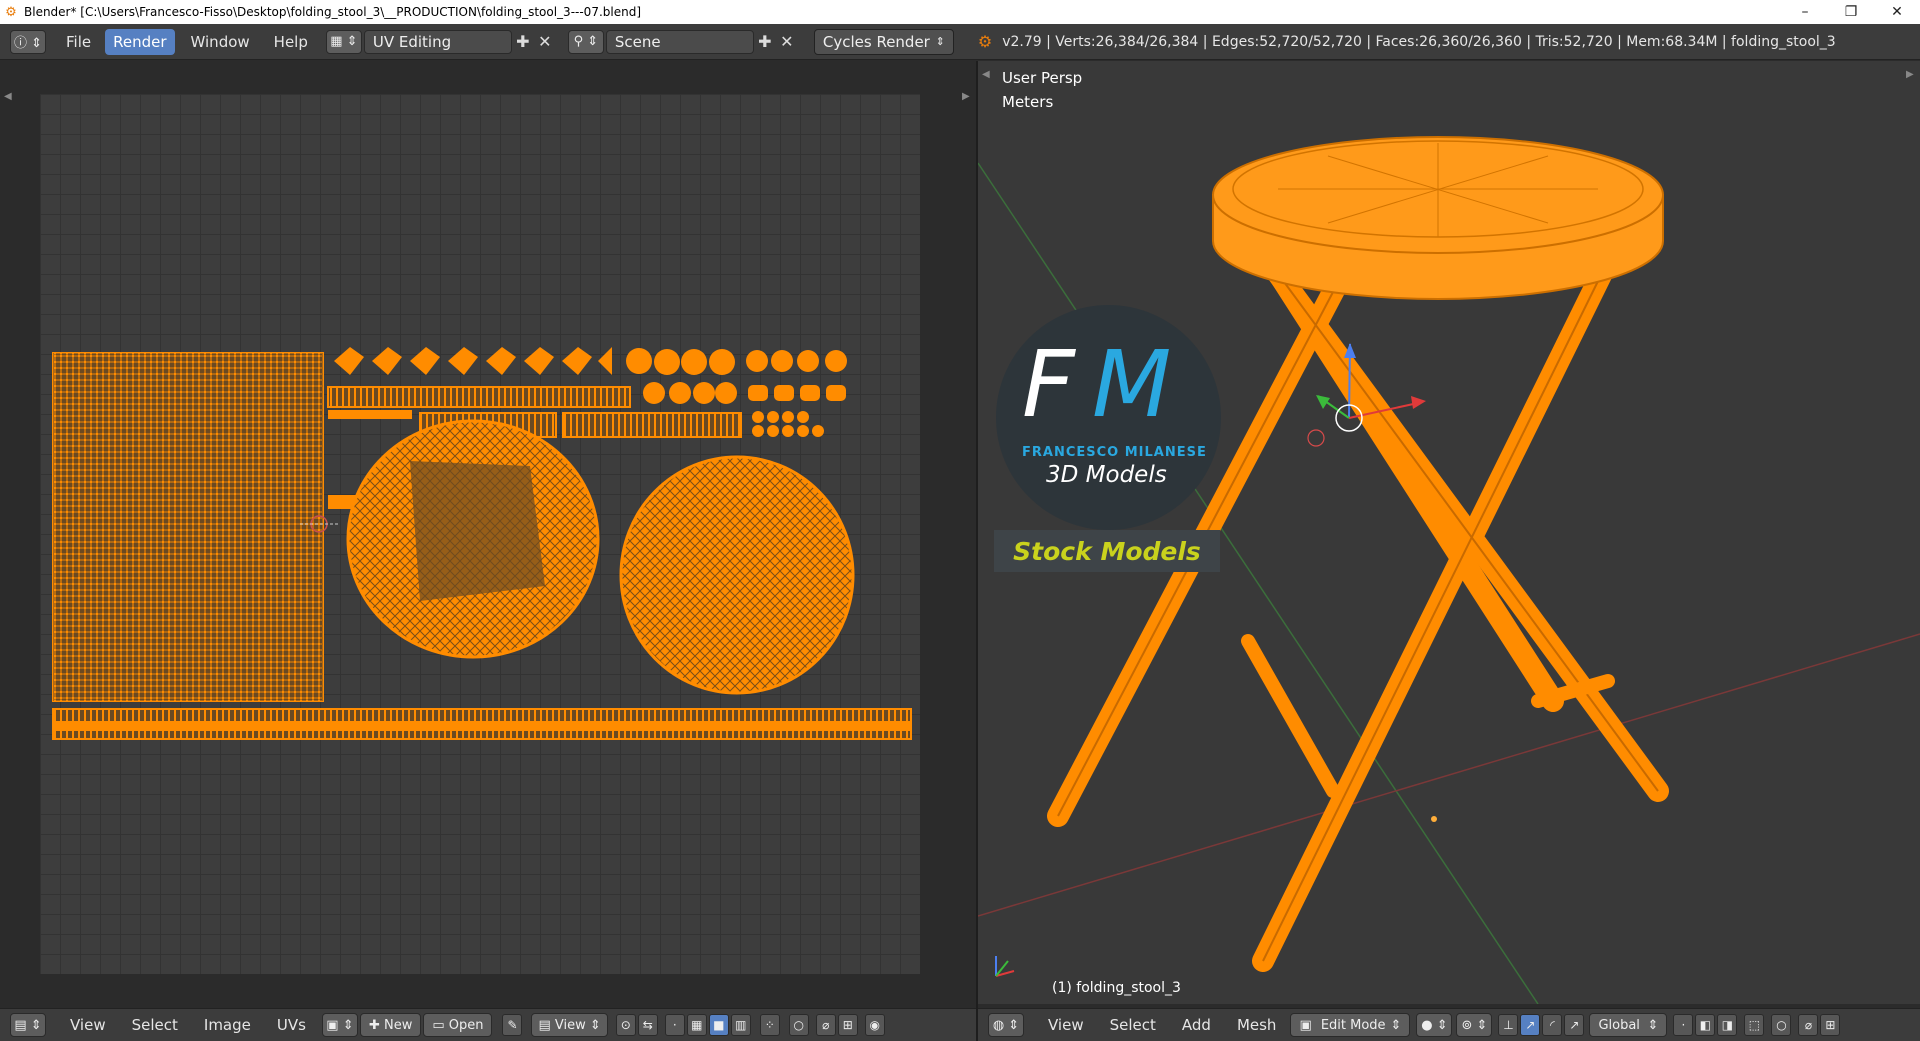  I want to click on active-object-label: (1) folding_stool_3, so click(1116, 988).